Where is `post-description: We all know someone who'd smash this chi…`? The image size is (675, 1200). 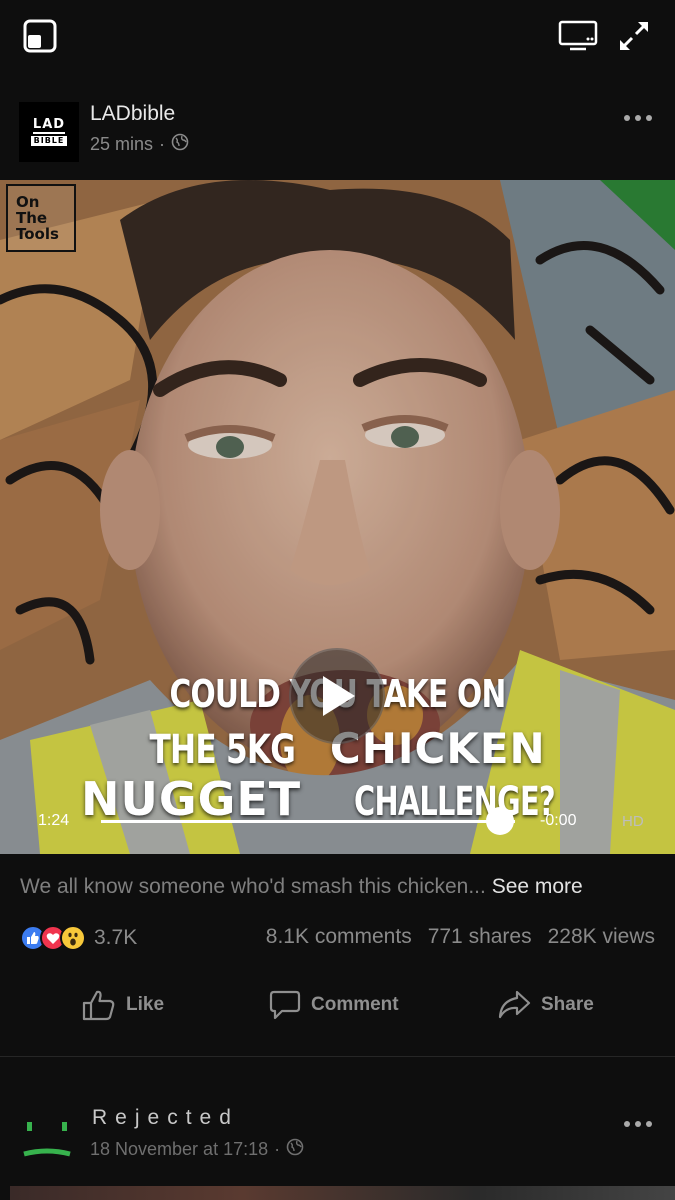 post-description: We all know someone who'd smash this chi… is located at coordinates (301, 887).